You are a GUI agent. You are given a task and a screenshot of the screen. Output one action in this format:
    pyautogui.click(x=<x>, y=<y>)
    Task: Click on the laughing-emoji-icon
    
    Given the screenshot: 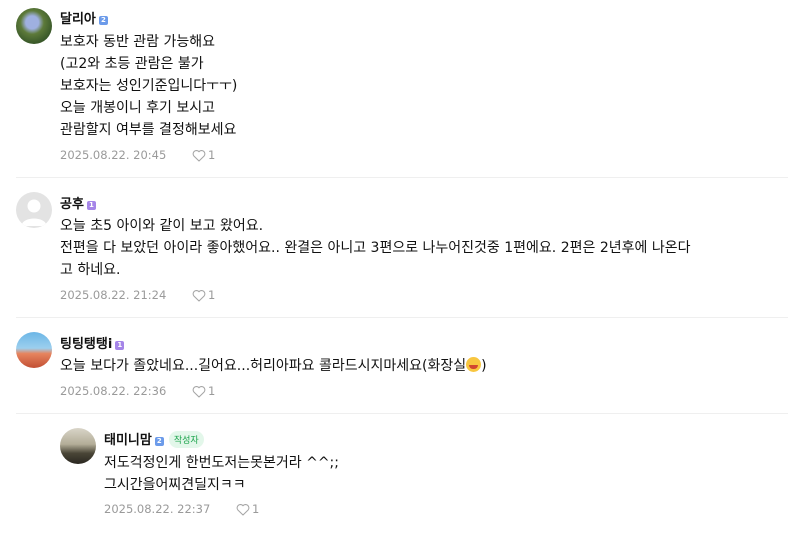 What is the action you would take?
    pyautogui.click(x=474, y=364)
    